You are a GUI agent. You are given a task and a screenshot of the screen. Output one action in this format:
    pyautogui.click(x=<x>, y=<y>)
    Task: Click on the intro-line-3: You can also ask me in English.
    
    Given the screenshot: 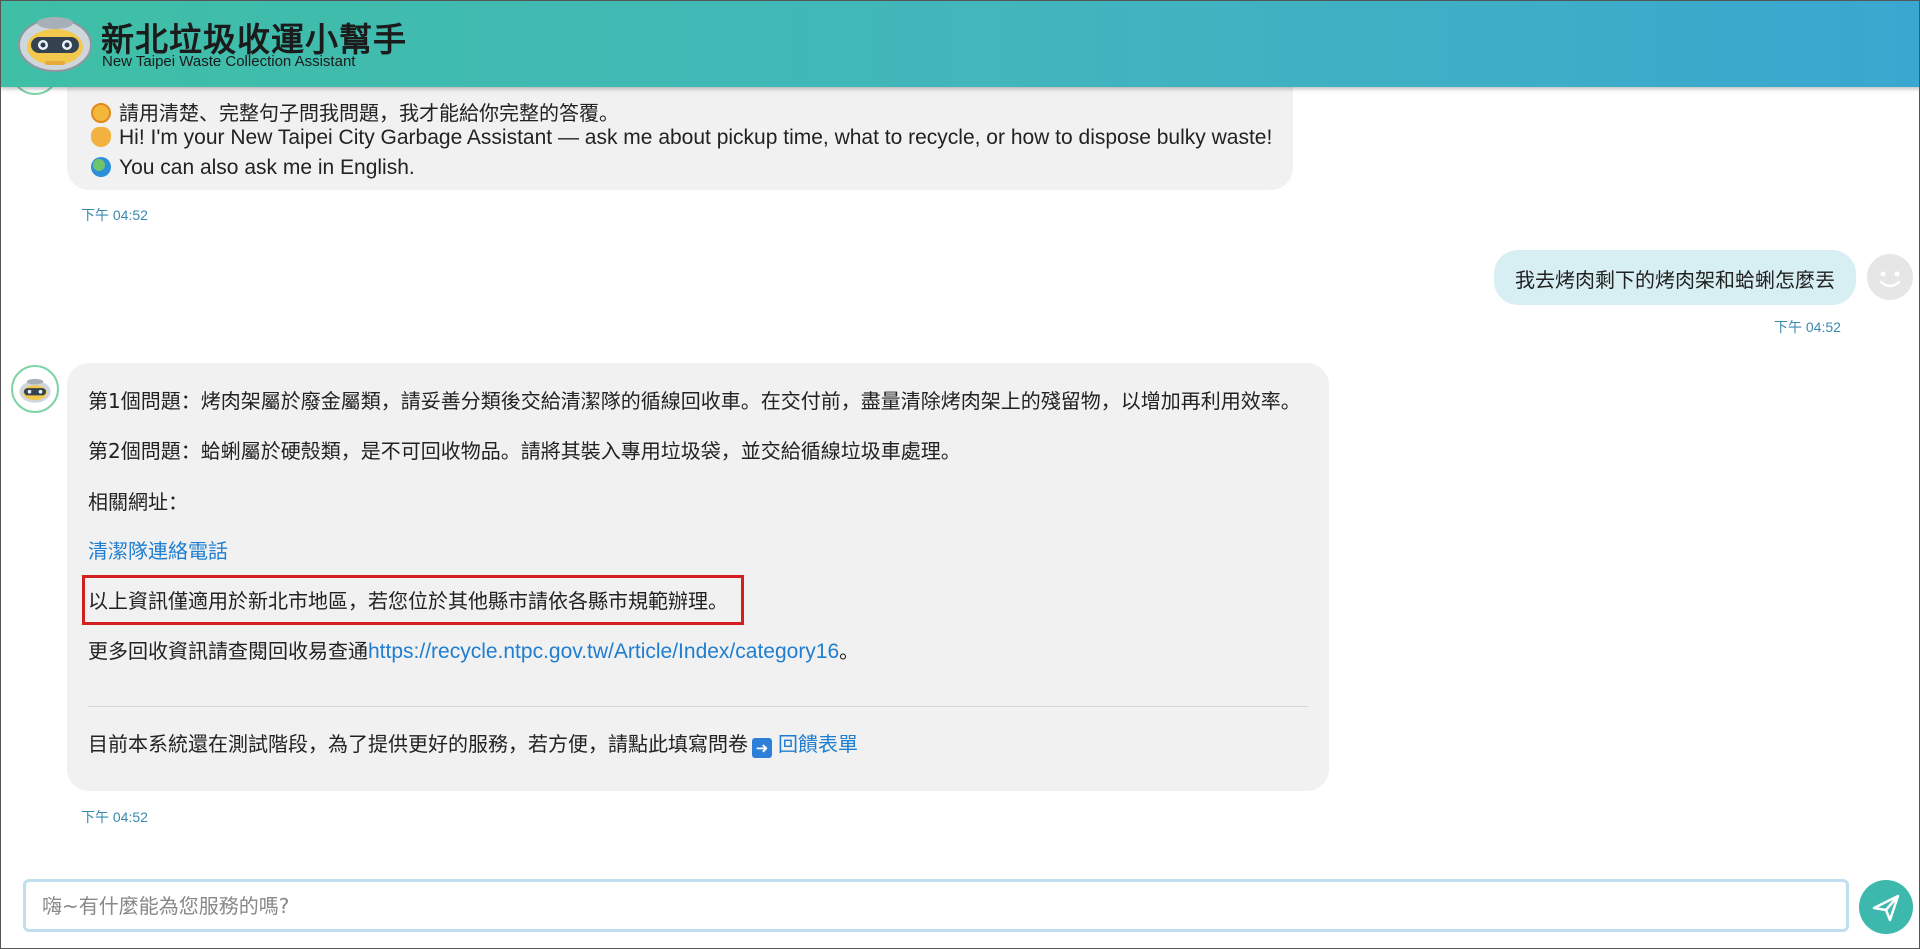 What is the action you would take?
    pyautogui.click(x=253, y=168)
    